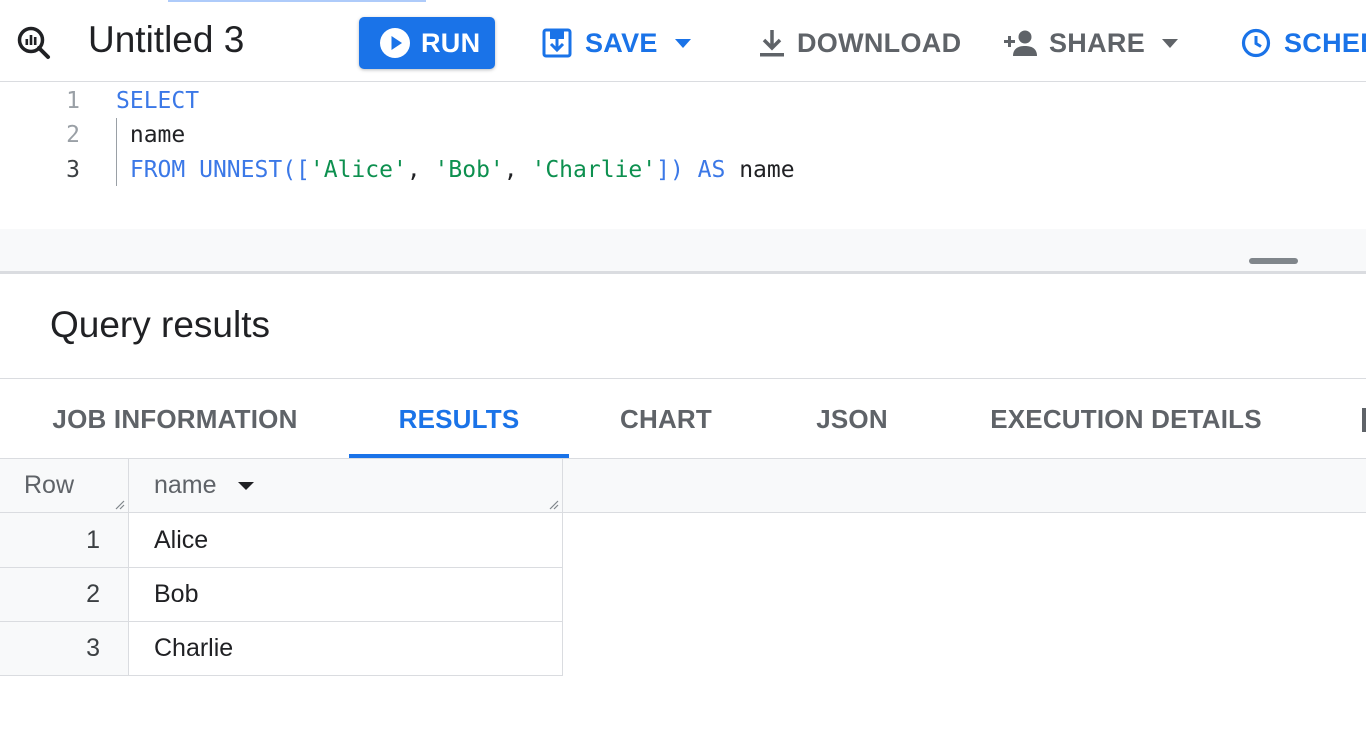 Image resolution: width=1366 pixels, height=746 pixels. I want to click on share-label: SHARE, so click(1097, 42).